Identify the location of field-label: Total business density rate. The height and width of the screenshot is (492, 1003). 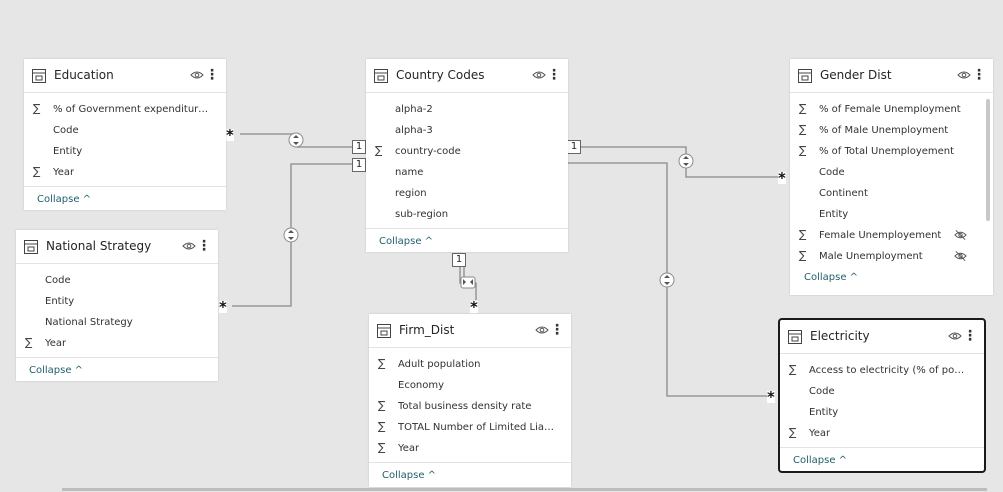
(465, 406).